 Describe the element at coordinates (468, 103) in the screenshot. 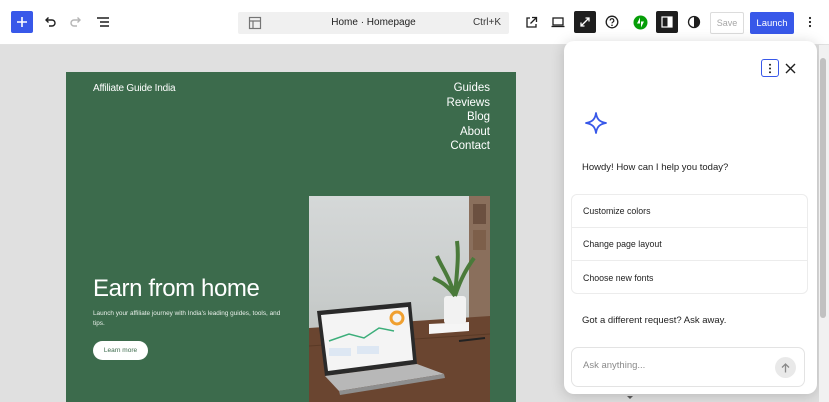

I see `nav-item-reviews: Reviews` at that location.